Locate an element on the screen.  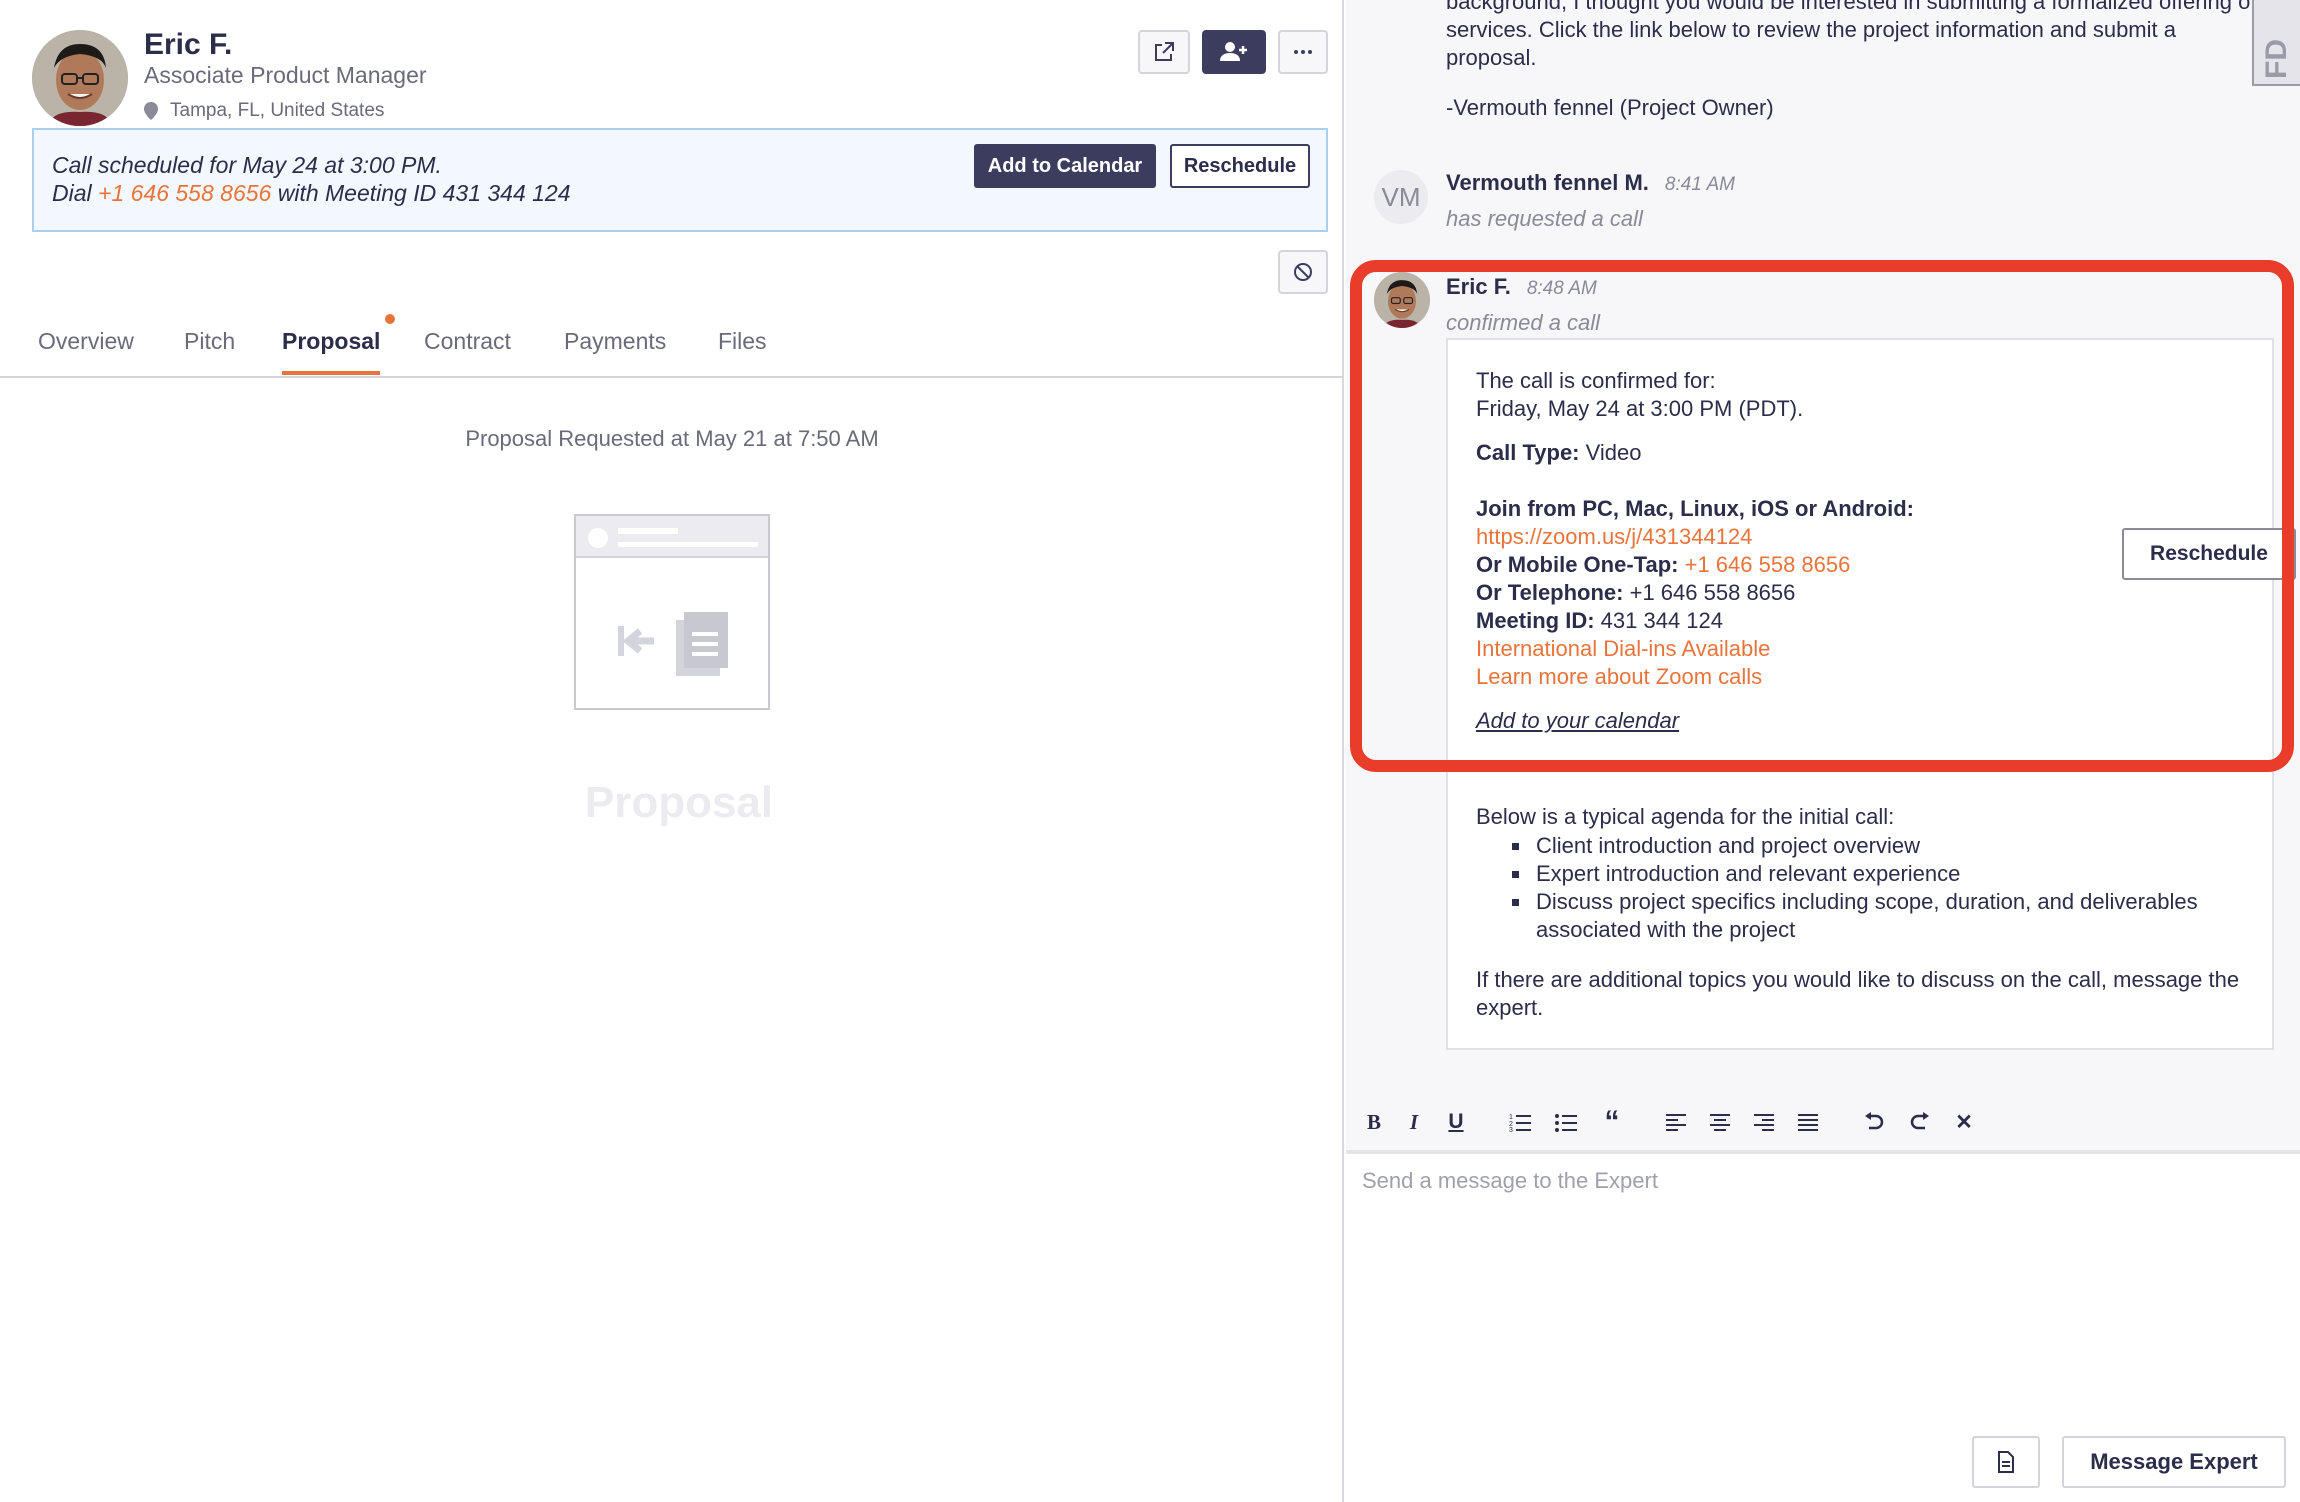
meeting-id-line: Meeting ID: 431 344 124 is located at coordinates (1599, 621).